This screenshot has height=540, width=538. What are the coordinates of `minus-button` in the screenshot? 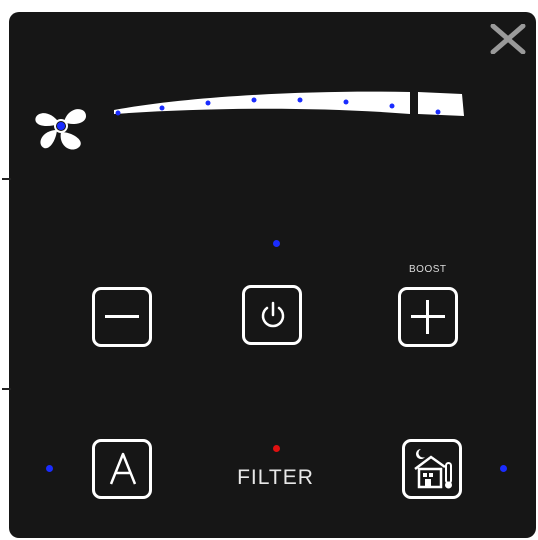 It's located at (122, 317).